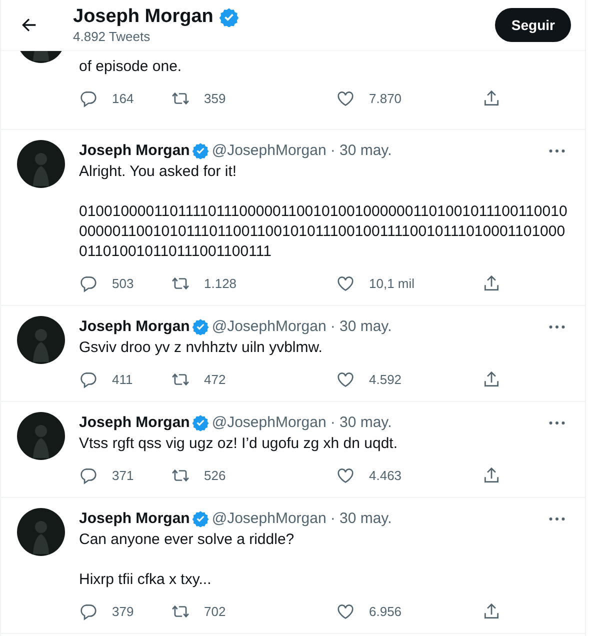  Describe the element at coordinates (385, 611) in the screenshot. I see `like-count: 6.956` at that location.